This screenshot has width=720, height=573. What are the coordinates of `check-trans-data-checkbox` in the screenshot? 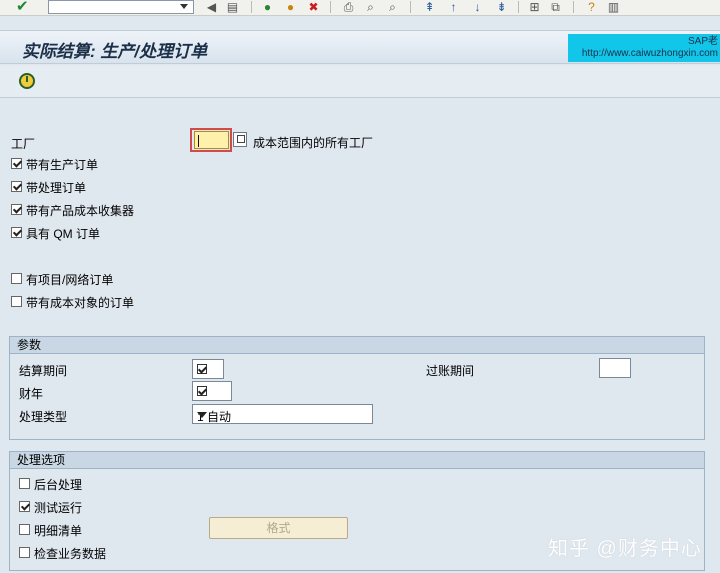 It's located at (24, 552).